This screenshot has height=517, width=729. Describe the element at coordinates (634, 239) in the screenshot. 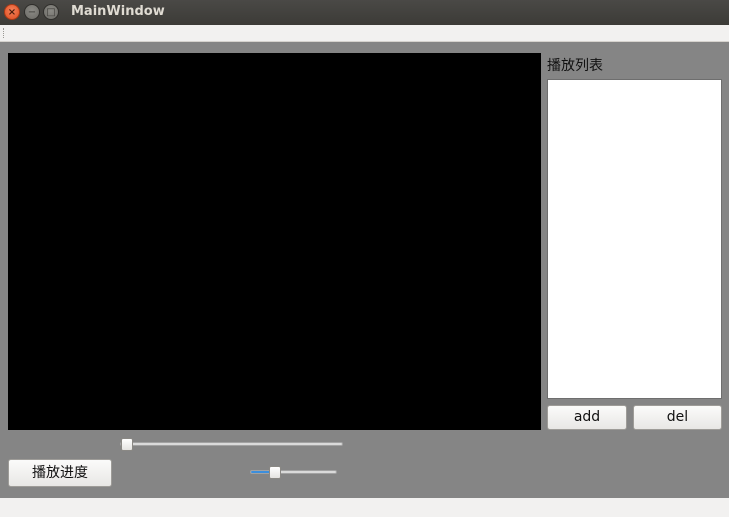

I see `playlist-list` at that location.